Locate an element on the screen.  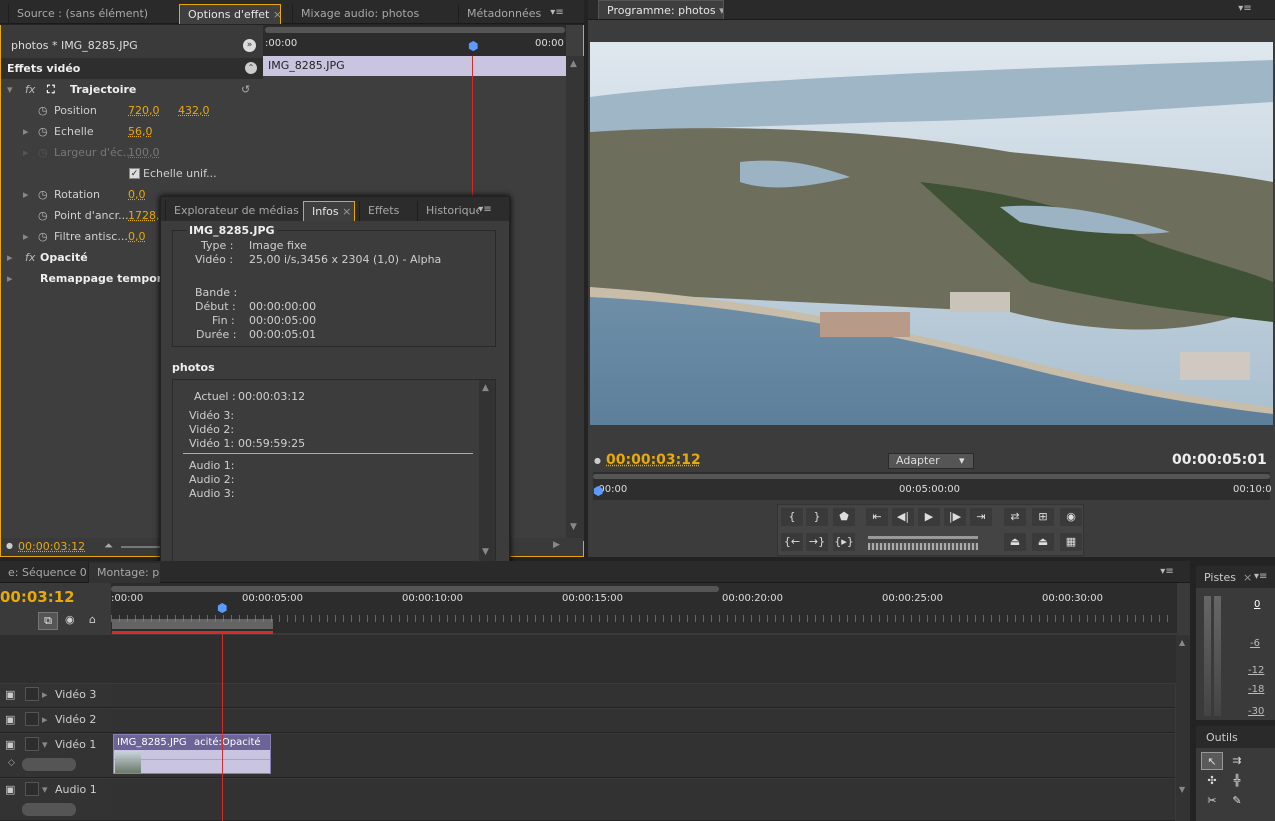
row-trajectoire: ▾ fx ⛶ Trajectoire ↺ is located at coordinates (132, 89).